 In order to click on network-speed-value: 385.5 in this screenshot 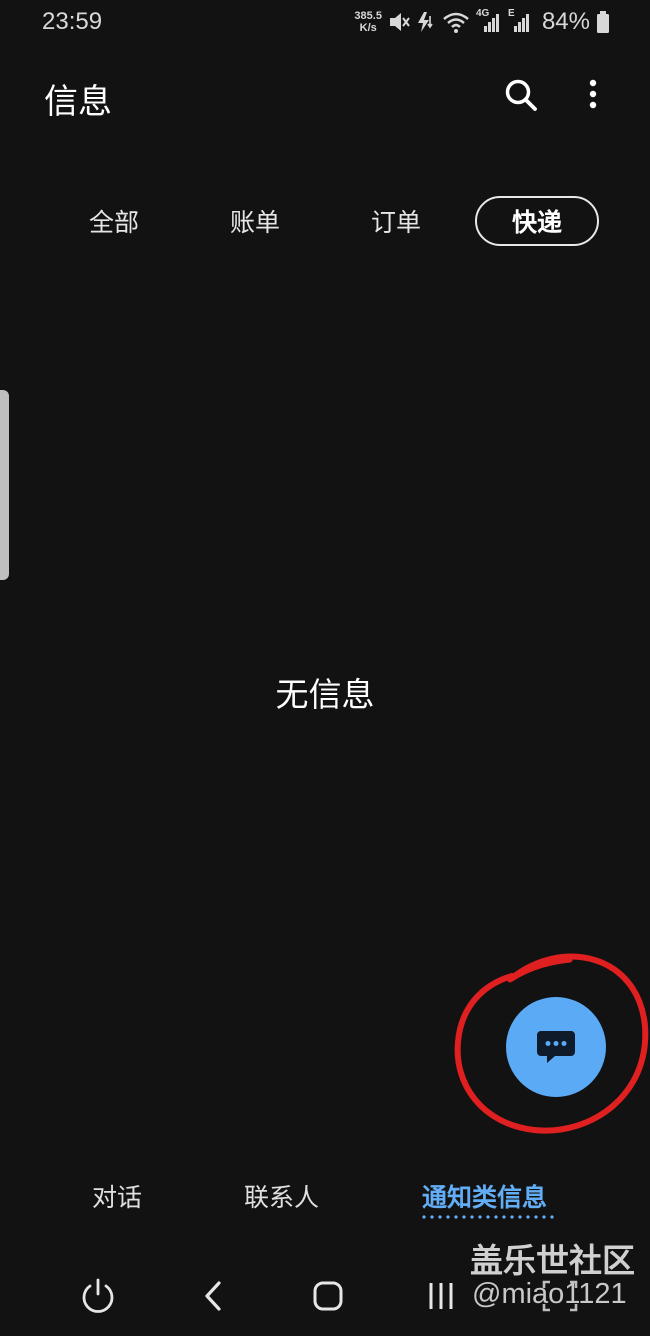, I will do `click(368, 16)`.